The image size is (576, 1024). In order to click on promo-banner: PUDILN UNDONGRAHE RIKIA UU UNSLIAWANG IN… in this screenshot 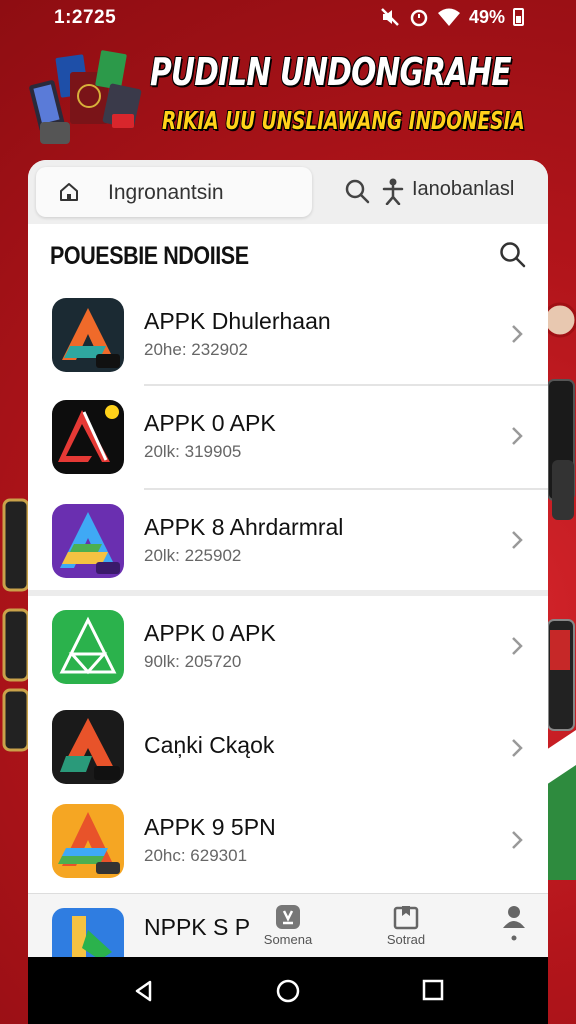, I will do `click(288, 96)`.